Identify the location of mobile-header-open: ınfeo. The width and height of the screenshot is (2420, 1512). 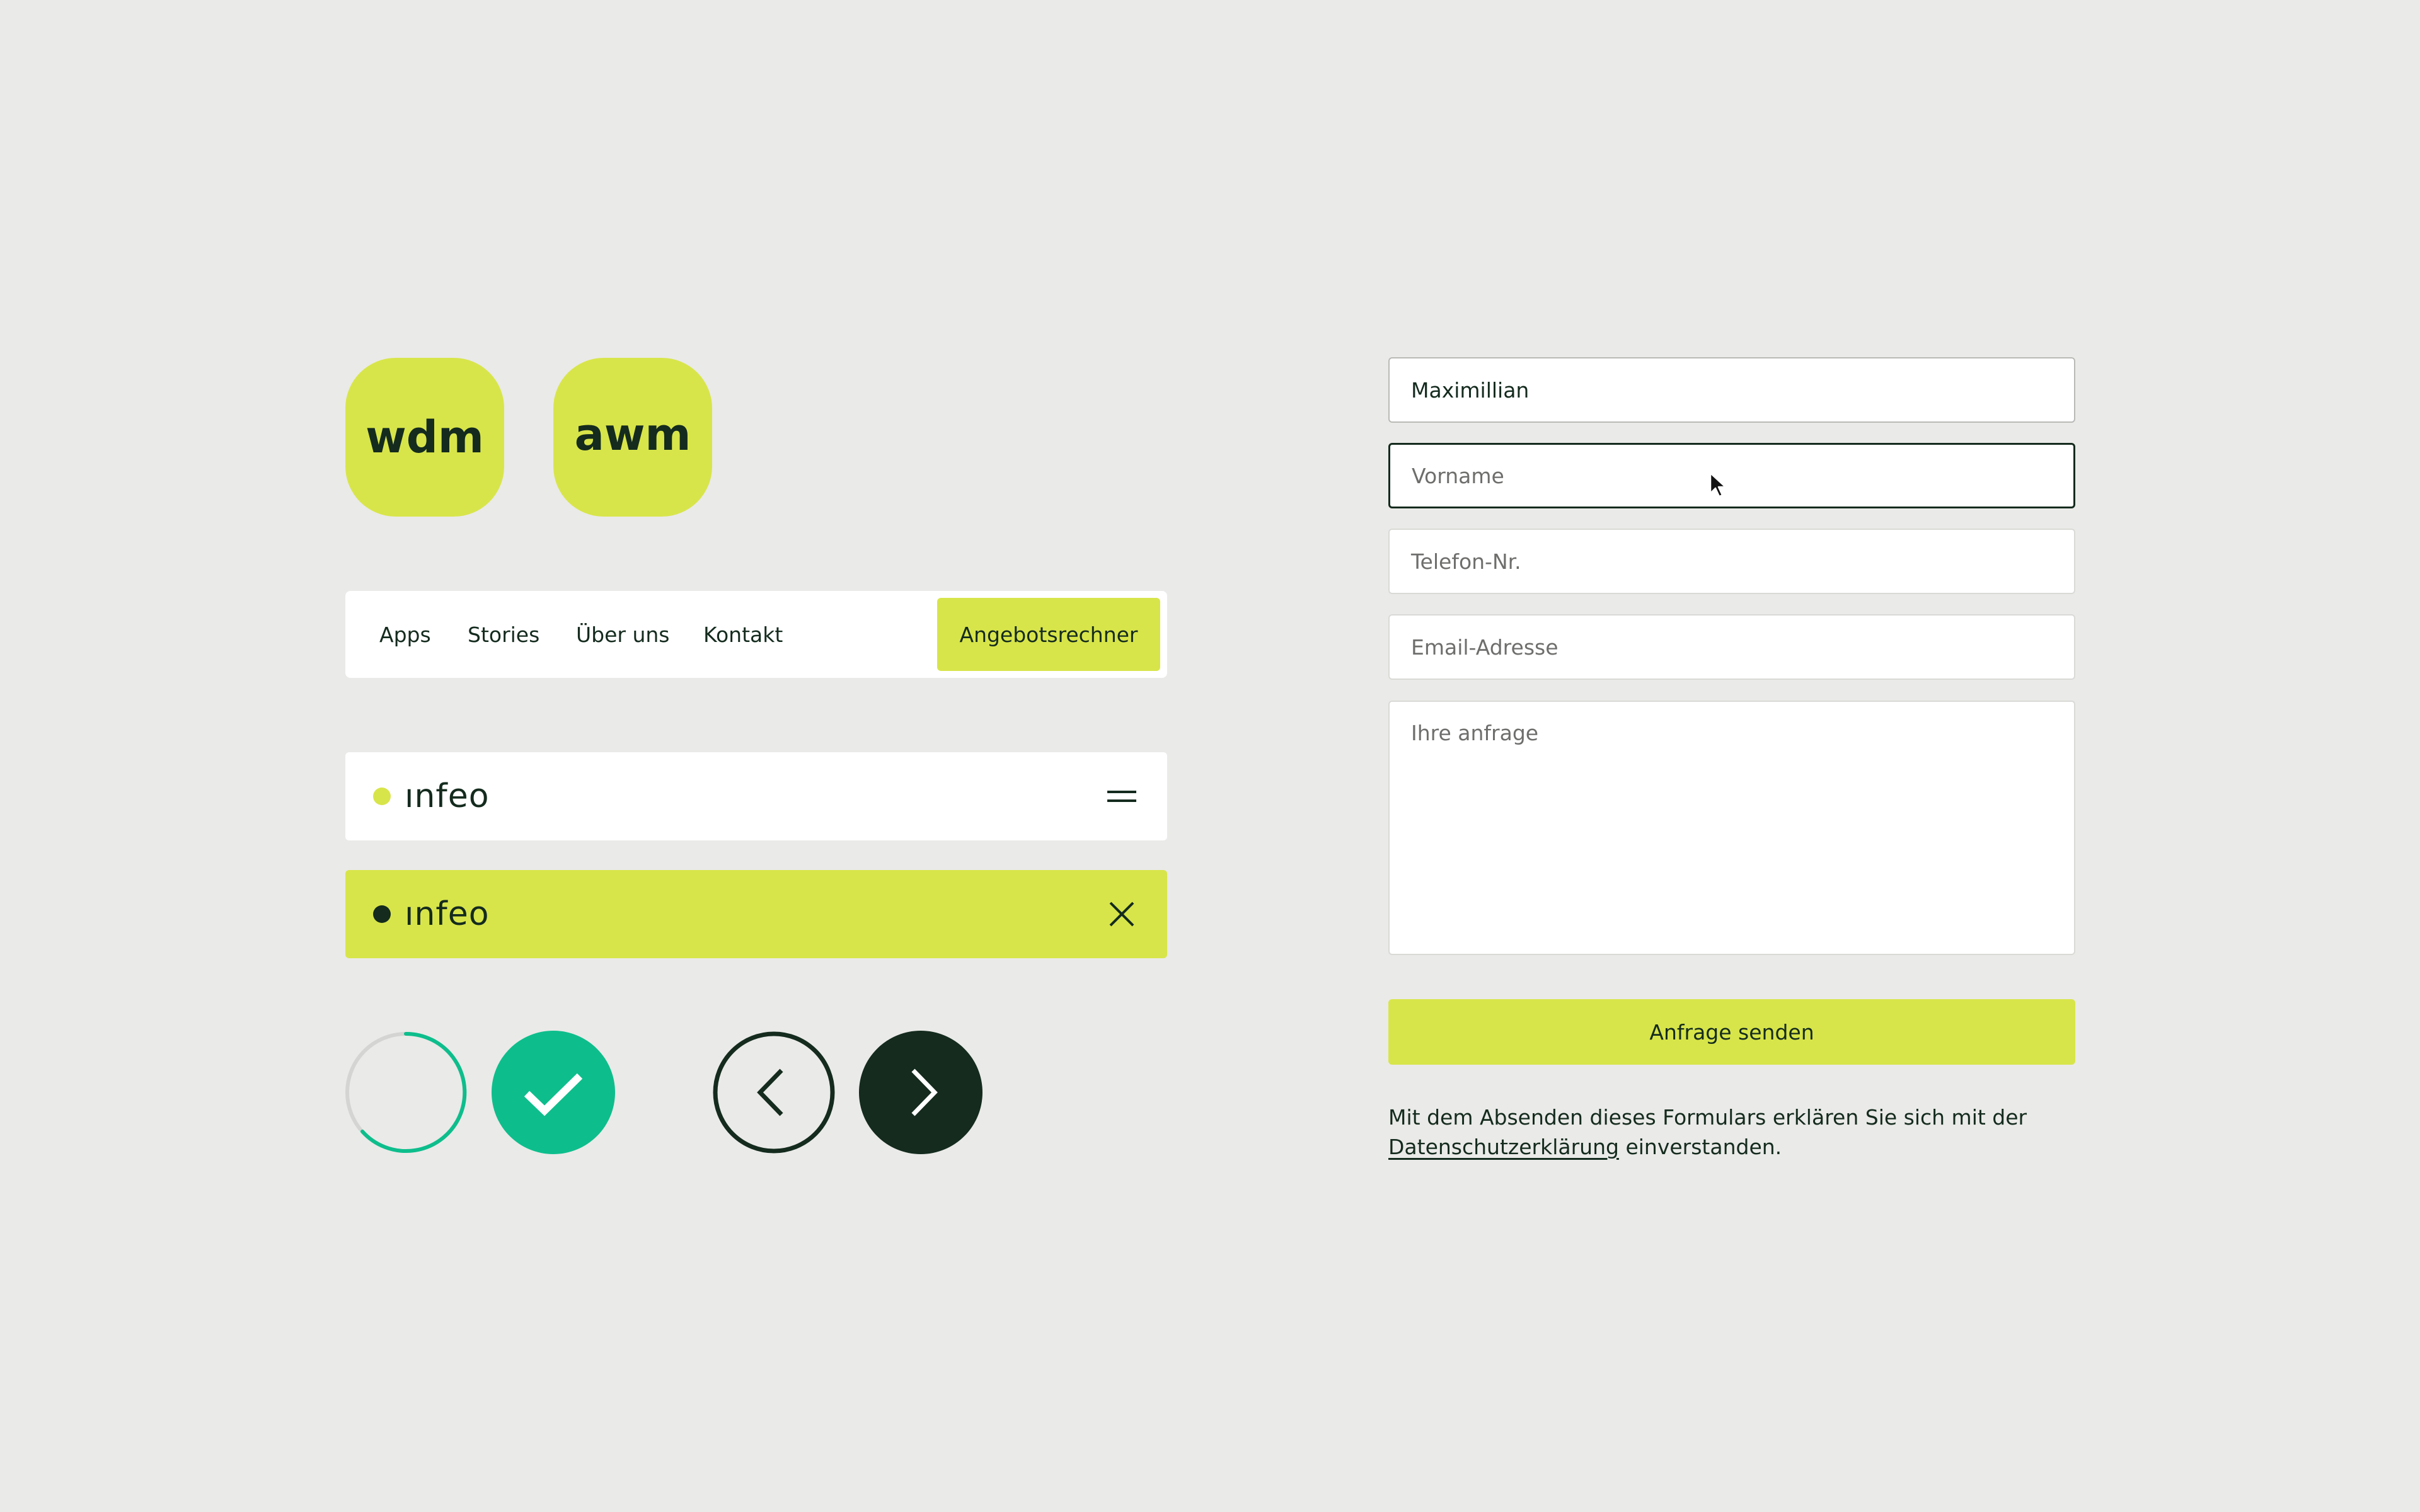
(756, 914).